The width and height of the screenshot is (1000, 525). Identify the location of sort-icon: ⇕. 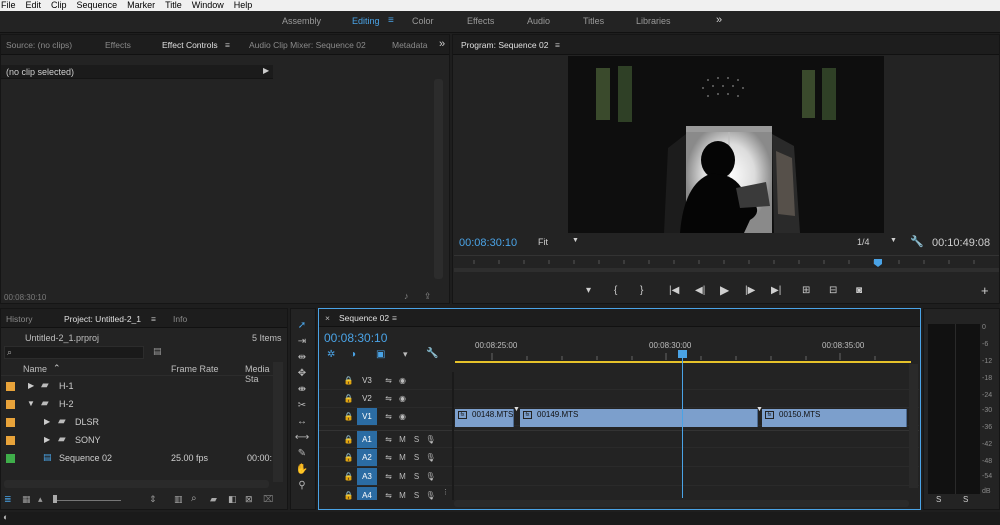
(153, 499).